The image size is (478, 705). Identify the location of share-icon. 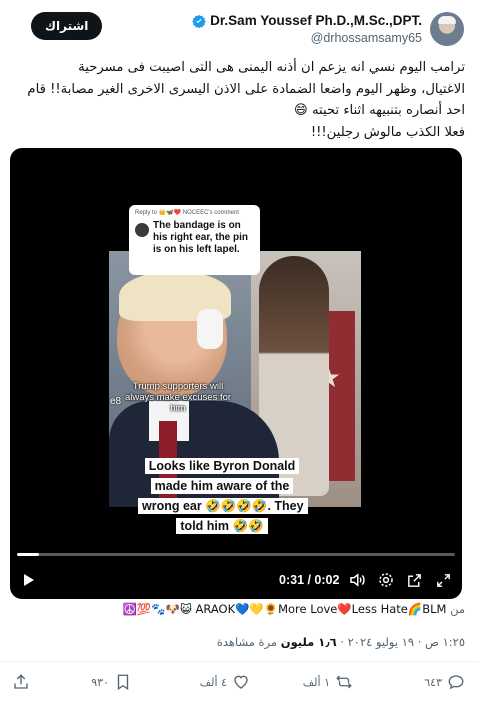
(21, 681).